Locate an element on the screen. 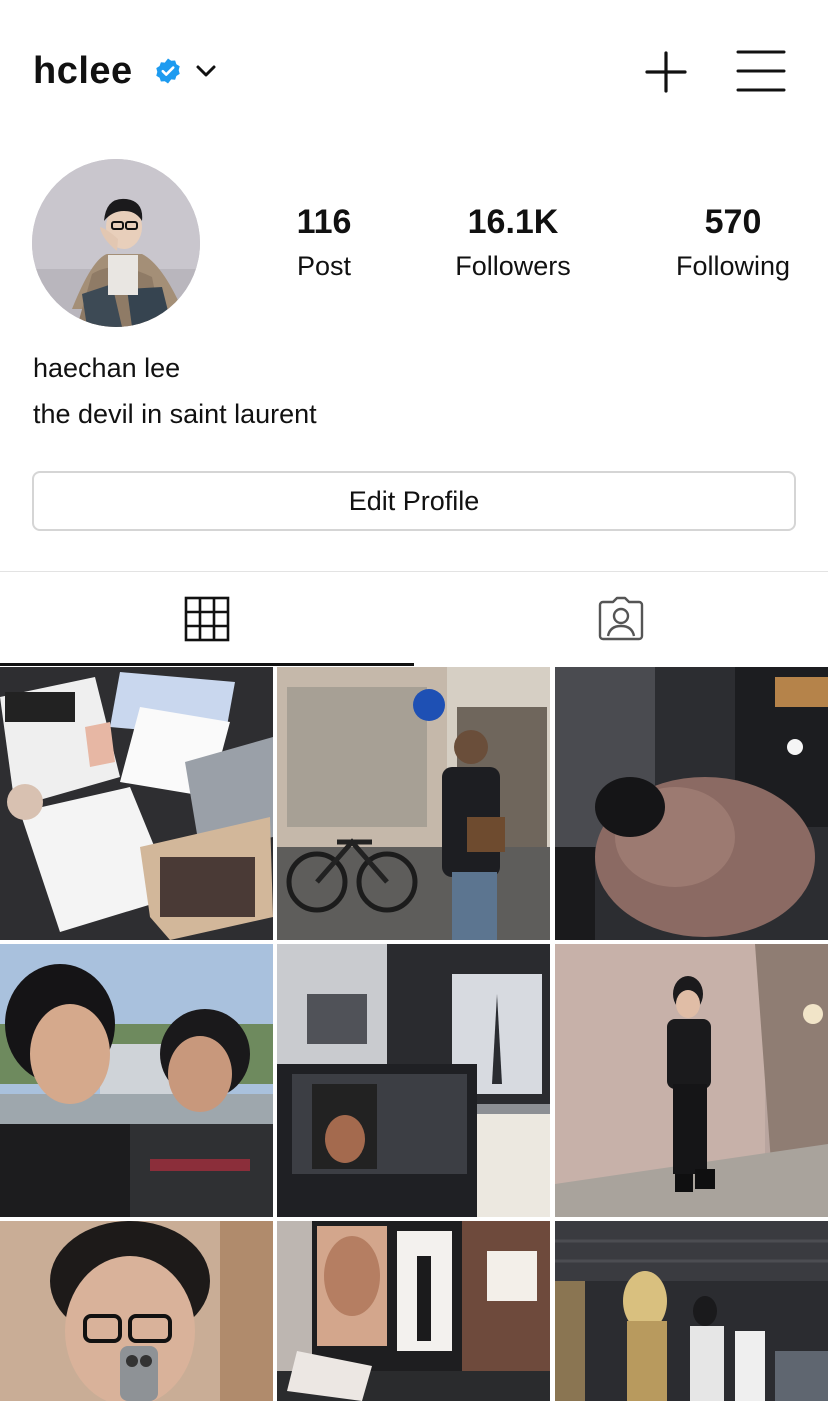  menu-button is located at coordinates (761, 71).